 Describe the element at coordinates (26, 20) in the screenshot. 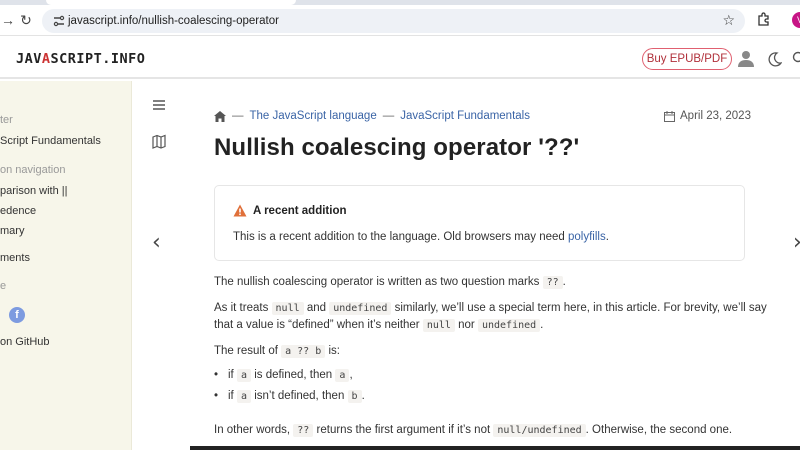

I see `reload-icon: ↻` at that location.